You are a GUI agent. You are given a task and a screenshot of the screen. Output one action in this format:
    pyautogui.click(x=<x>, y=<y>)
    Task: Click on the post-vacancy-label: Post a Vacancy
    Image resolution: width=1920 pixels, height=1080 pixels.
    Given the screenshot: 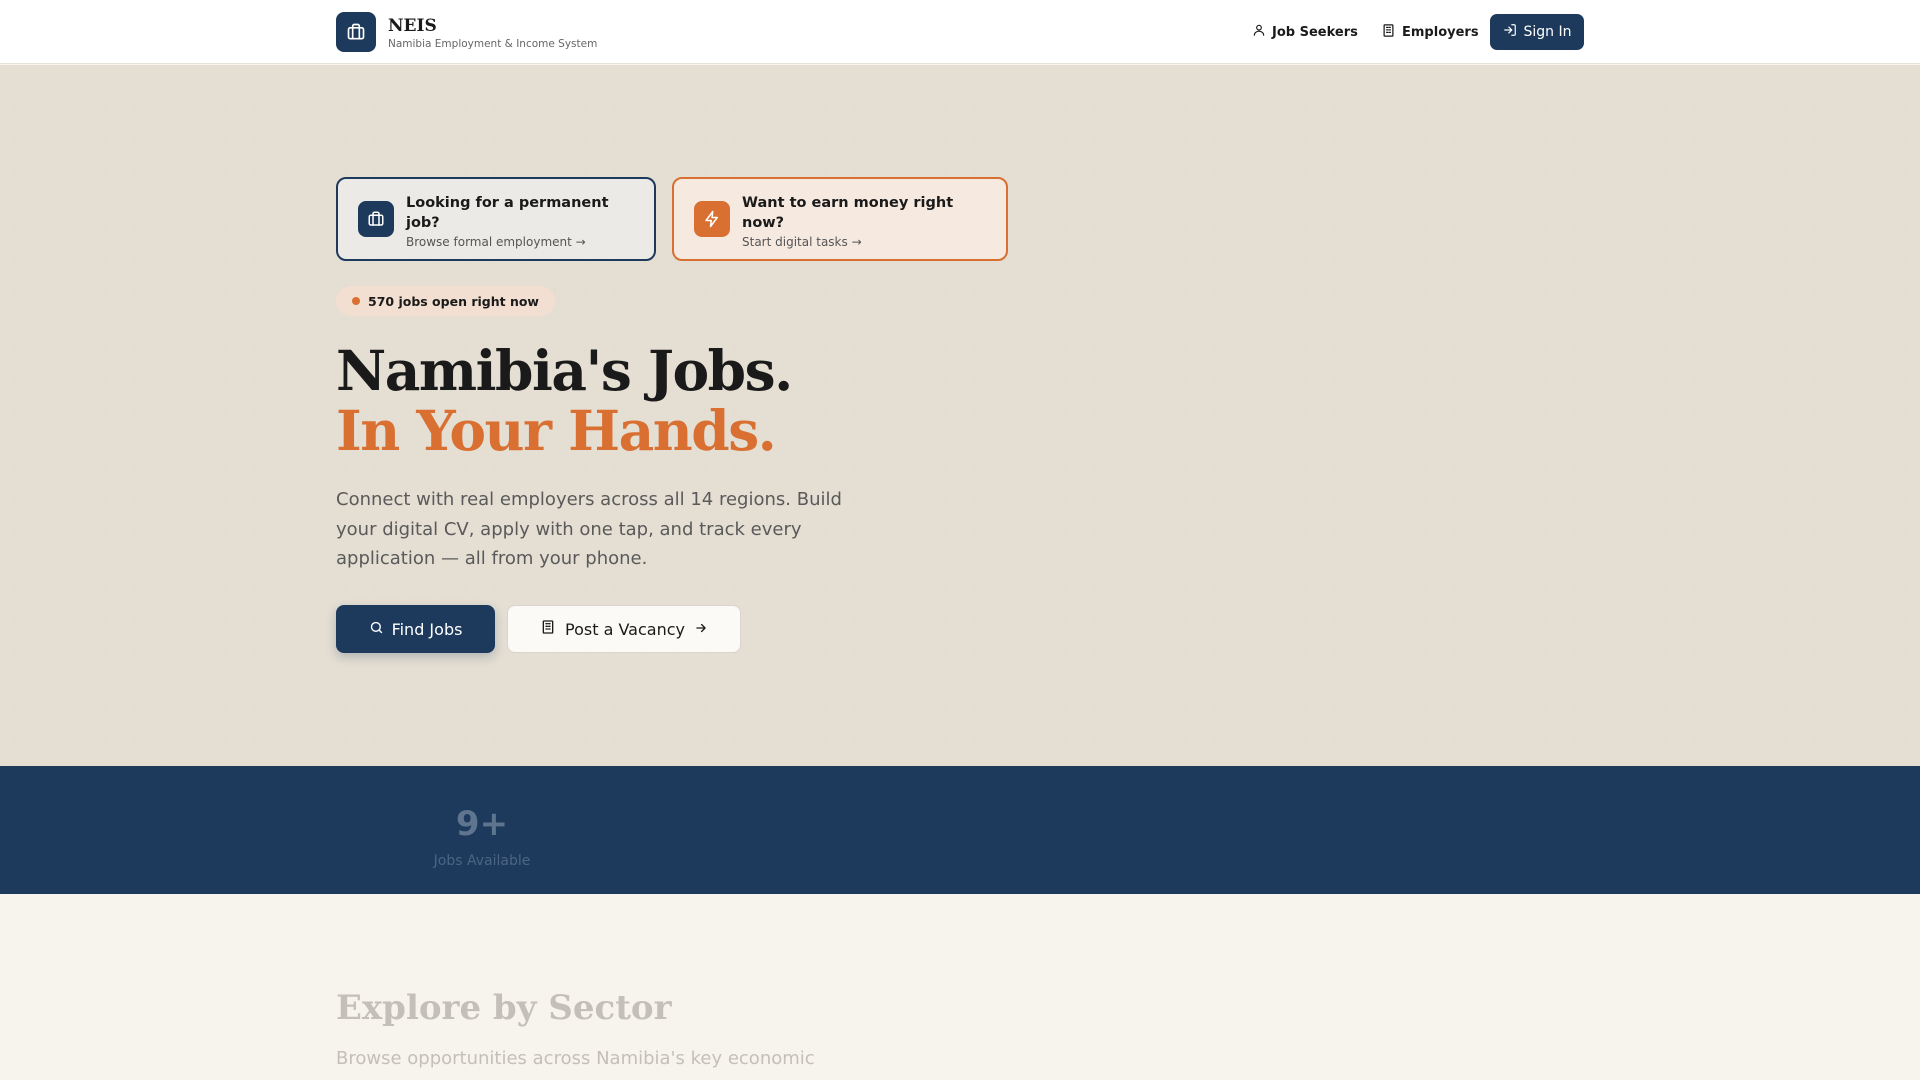 What is the action you would take?
    pyautogui.click(x=625, y=629)
    